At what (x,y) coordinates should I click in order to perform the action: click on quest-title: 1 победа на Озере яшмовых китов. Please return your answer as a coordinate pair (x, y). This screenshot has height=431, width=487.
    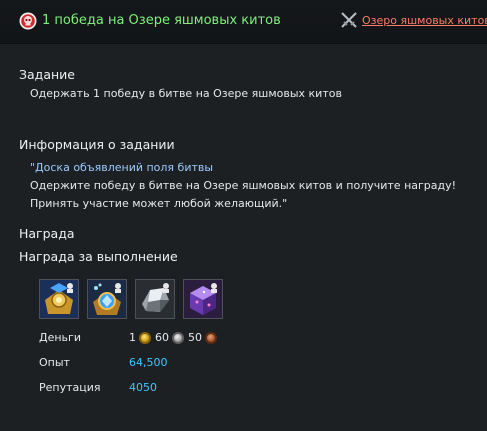
    Looking at the image, I should click on (161, 20).